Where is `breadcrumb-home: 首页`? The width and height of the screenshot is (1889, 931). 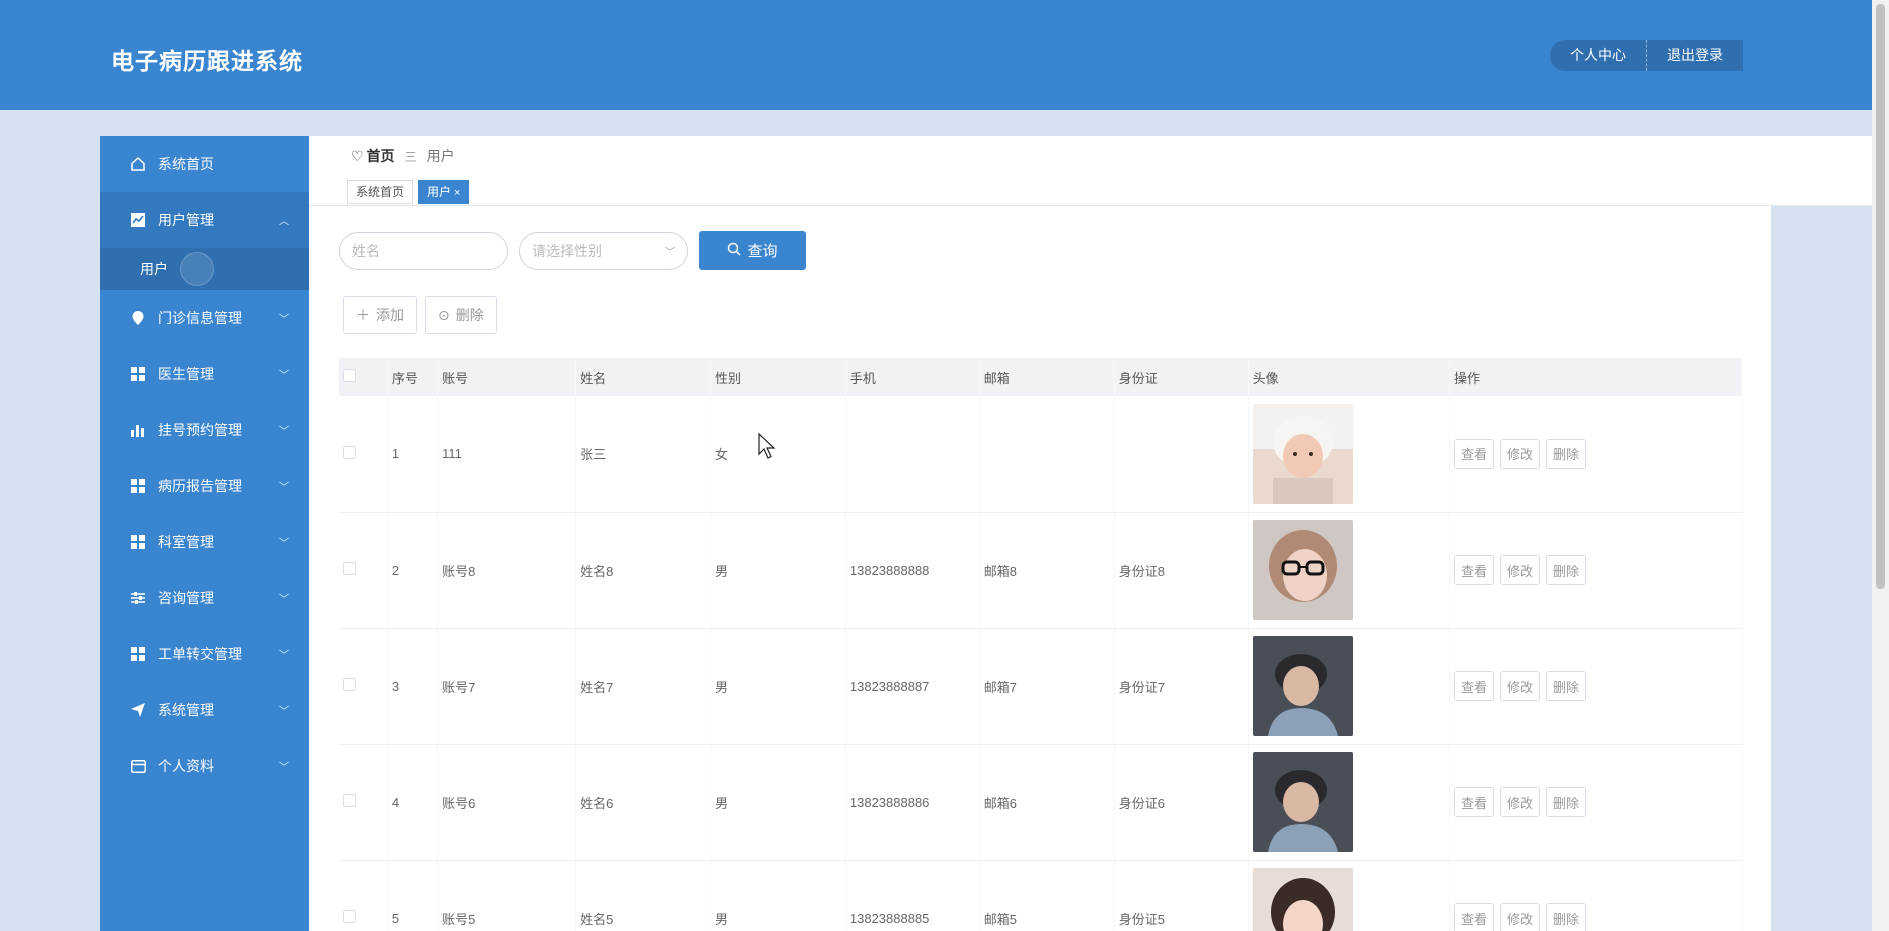
breadcrumb-home: 首页 is located at coordinates (381, 156).